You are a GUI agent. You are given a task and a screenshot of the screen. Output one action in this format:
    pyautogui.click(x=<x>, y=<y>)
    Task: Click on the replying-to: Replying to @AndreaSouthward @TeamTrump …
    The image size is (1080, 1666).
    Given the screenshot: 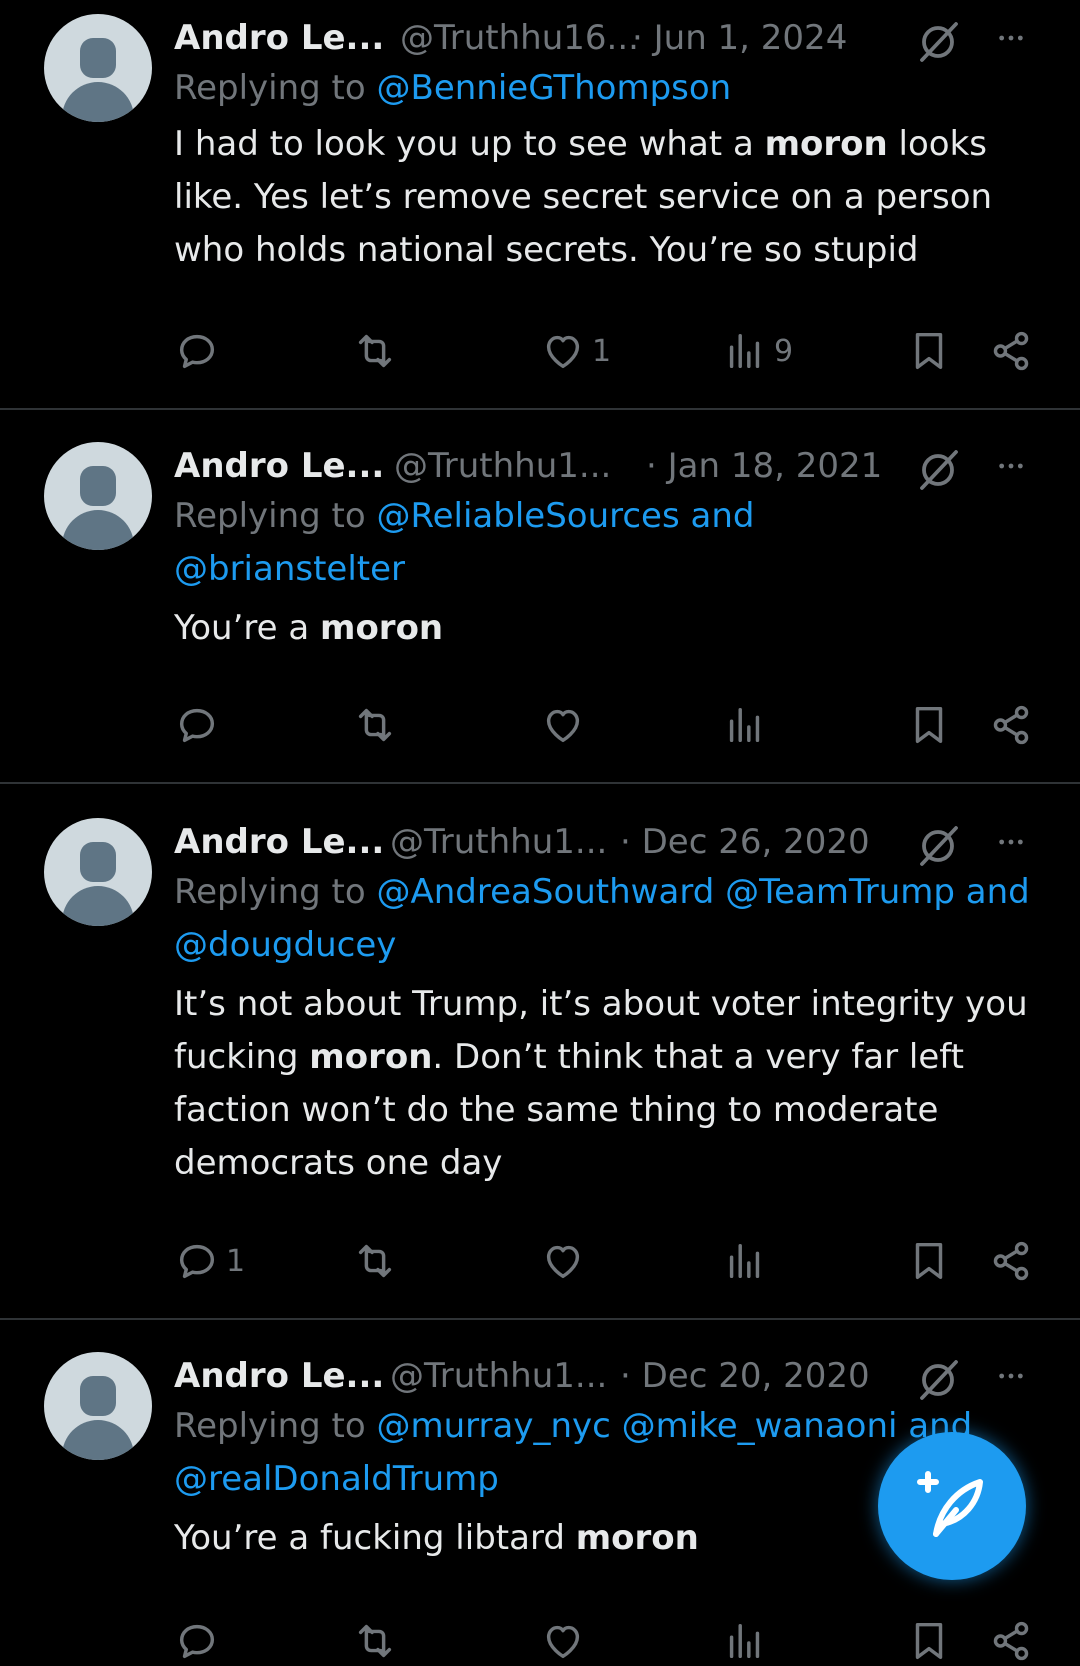 What is the action you would take?
    pyautogui.click(x=604, y=919)
    